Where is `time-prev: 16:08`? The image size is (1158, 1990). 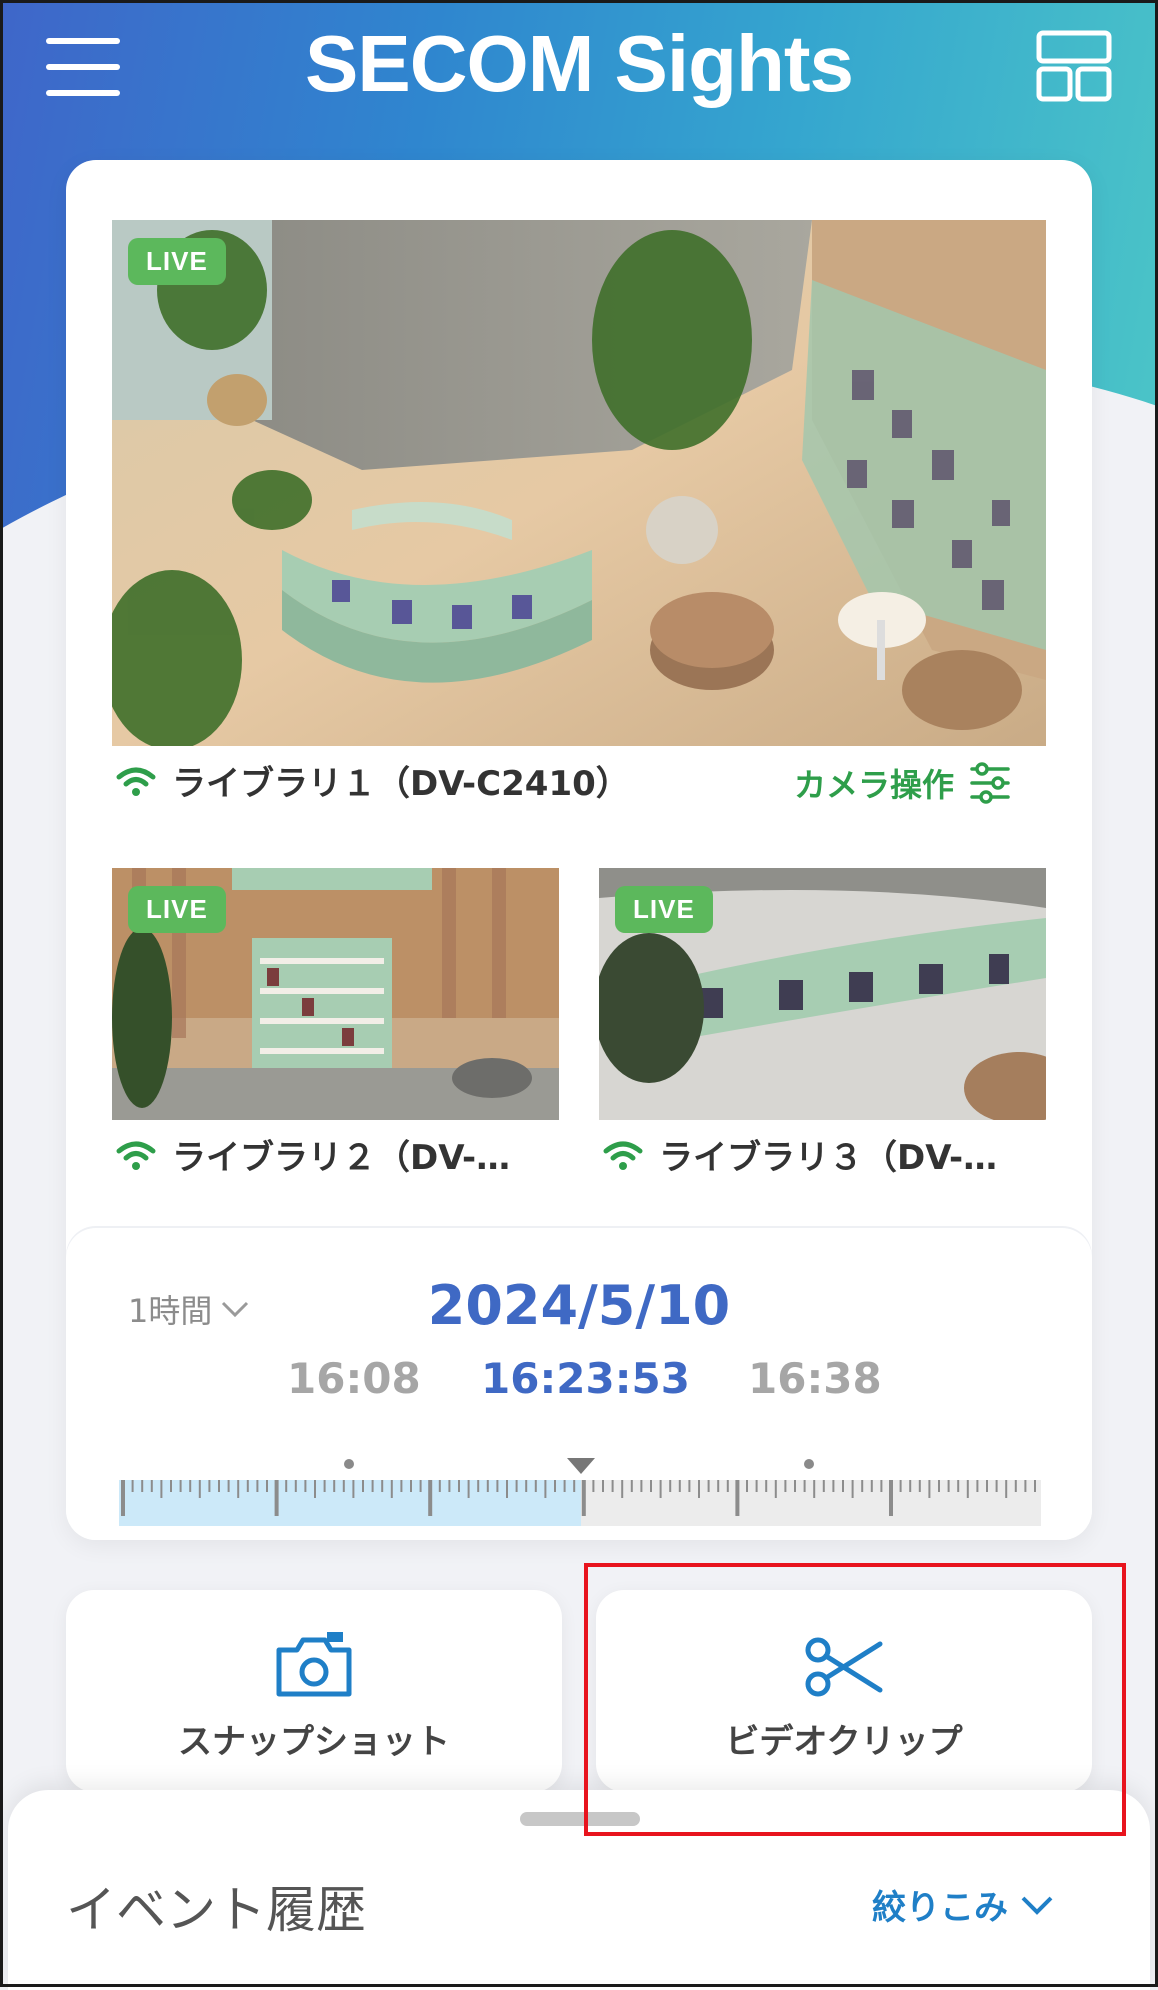
time-prev: 16:08 is located at coordinates (354, 1378).